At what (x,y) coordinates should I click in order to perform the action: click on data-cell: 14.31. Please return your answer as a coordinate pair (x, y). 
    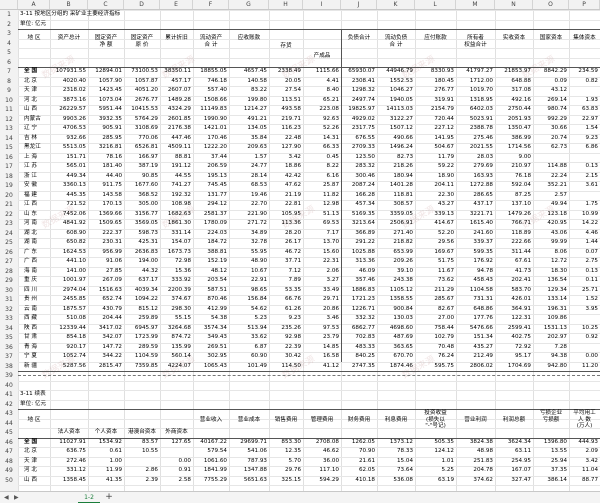
    Looking at the image, I should click on (321, 138).